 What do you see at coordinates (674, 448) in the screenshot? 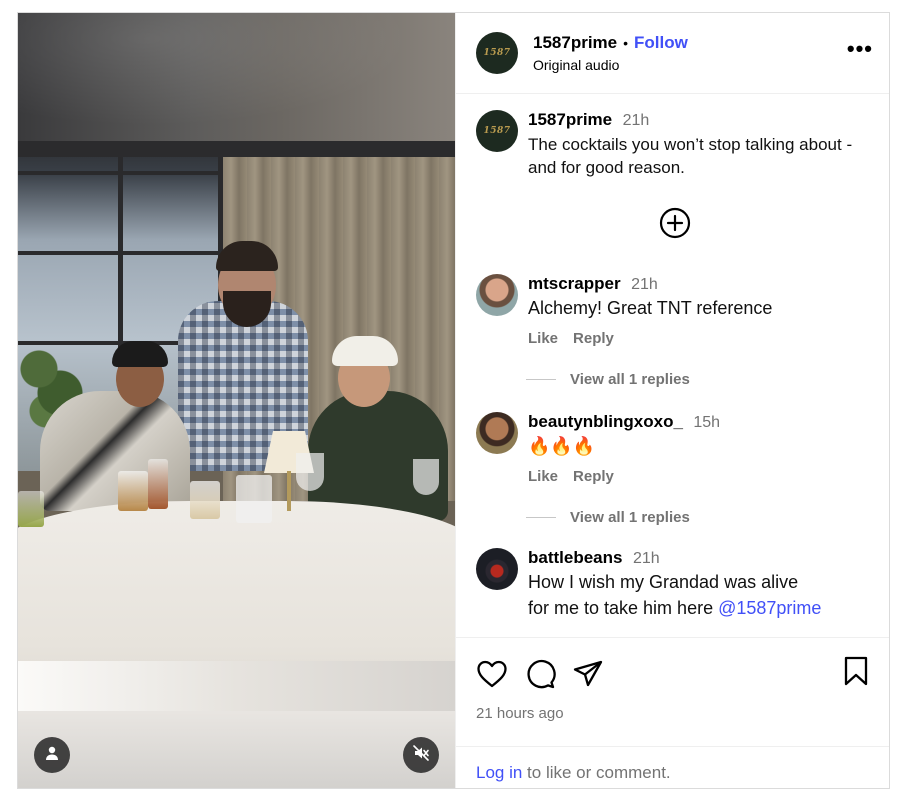
I see `comment-item: beautynblingxoxo_ 15h 🔥🔥🔥 Like Reply` at bounding box center [674, 448].